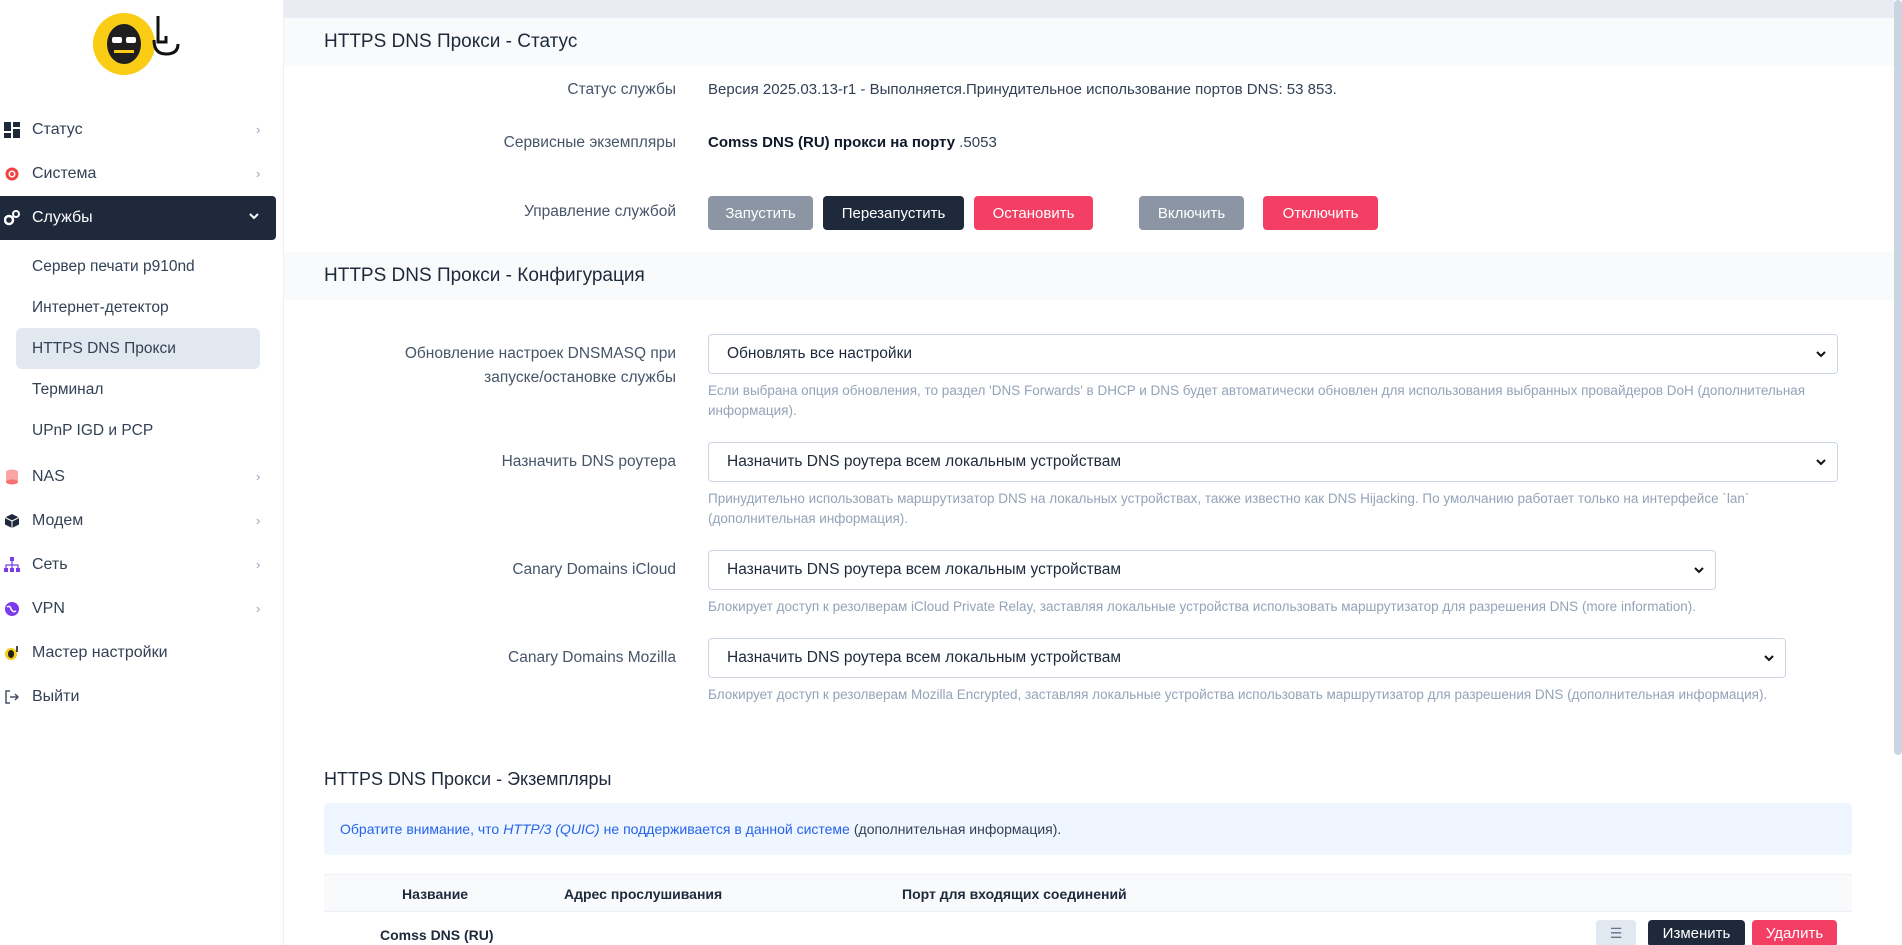  What do you see at coordinates (48, 476) in the screenshot?
I see `sidebar-item-label: NAS` at bounding box center [48, 476].